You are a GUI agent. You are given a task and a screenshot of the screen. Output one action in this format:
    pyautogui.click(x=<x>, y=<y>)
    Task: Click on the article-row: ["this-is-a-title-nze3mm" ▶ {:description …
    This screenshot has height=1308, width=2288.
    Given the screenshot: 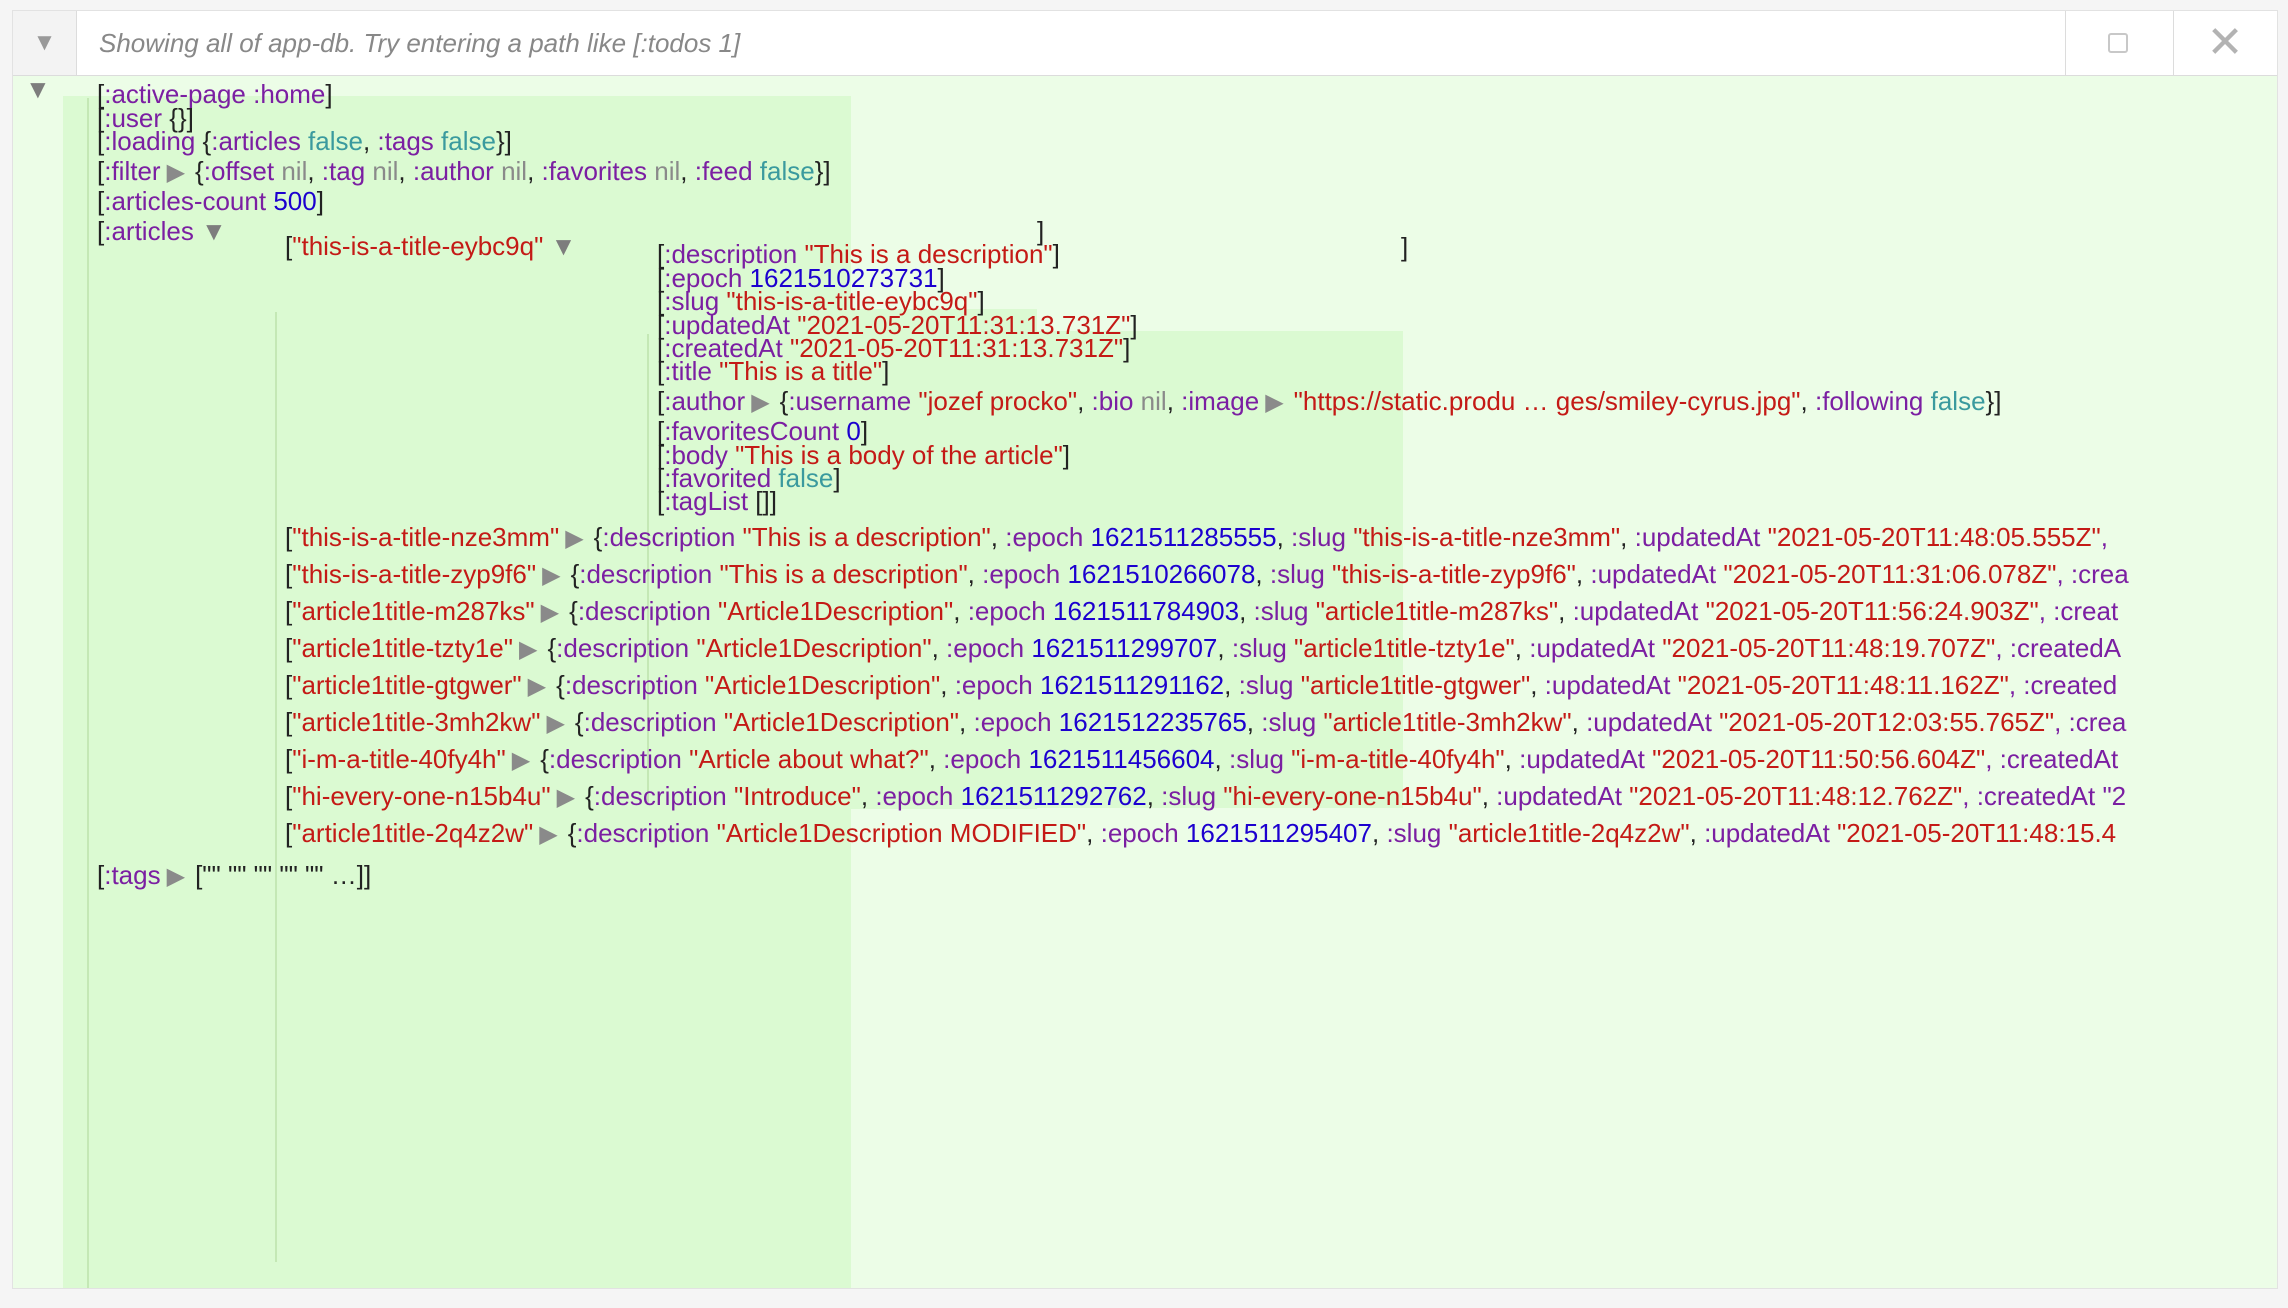 What is the action you would take?
    pyautogui.click(x=1196, y=537)
    